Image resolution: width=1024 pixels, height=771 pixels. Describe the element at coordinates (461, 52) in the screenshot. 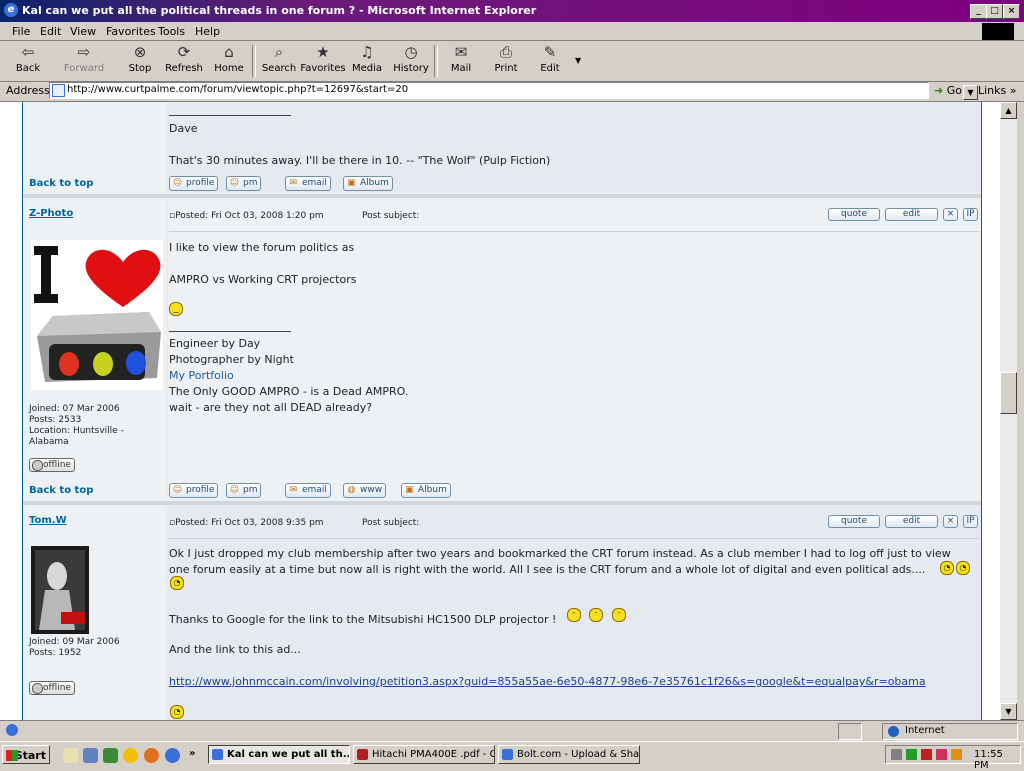

I see `mail-icon: ✉` at that location.